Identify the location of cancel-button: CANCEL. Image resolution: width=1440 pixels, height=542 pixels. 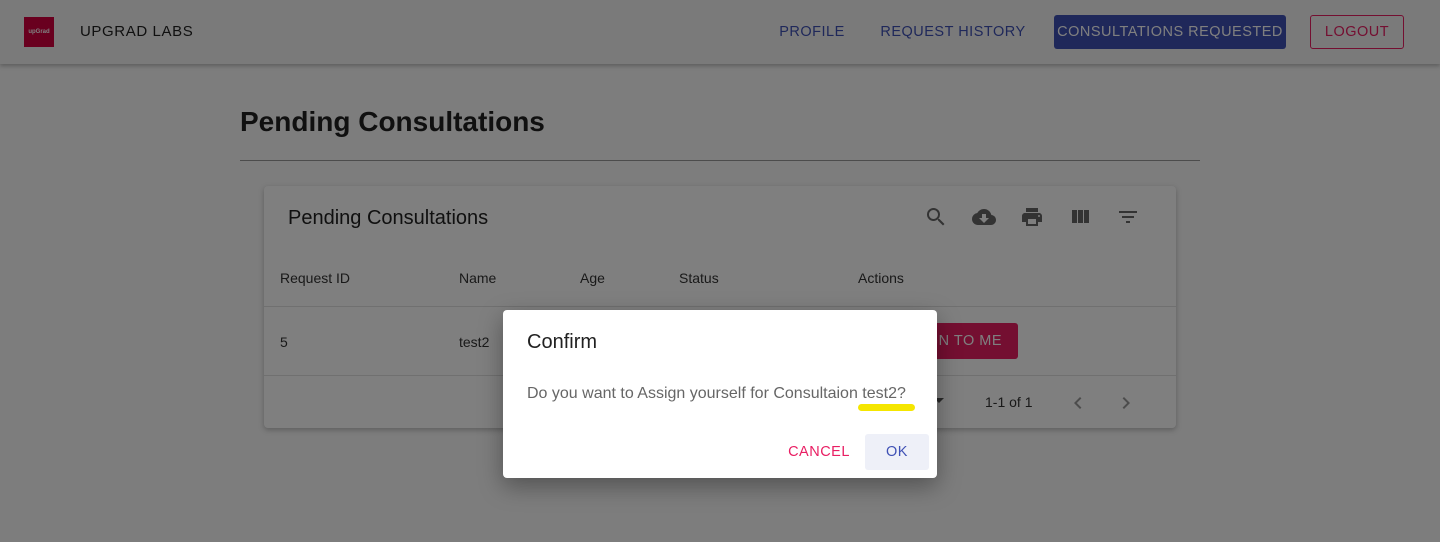
(819, 452).